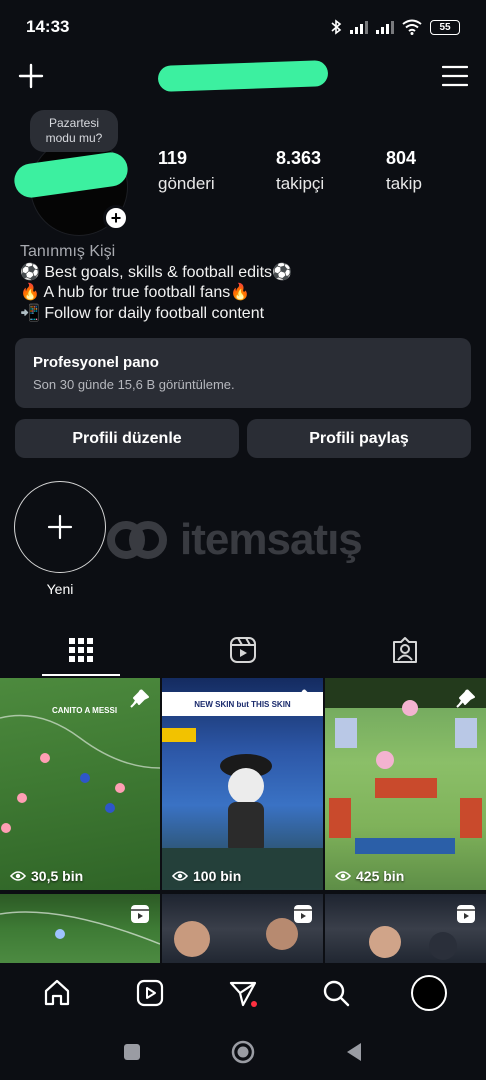  I want to click on tab-tagged, so click(405, 650).